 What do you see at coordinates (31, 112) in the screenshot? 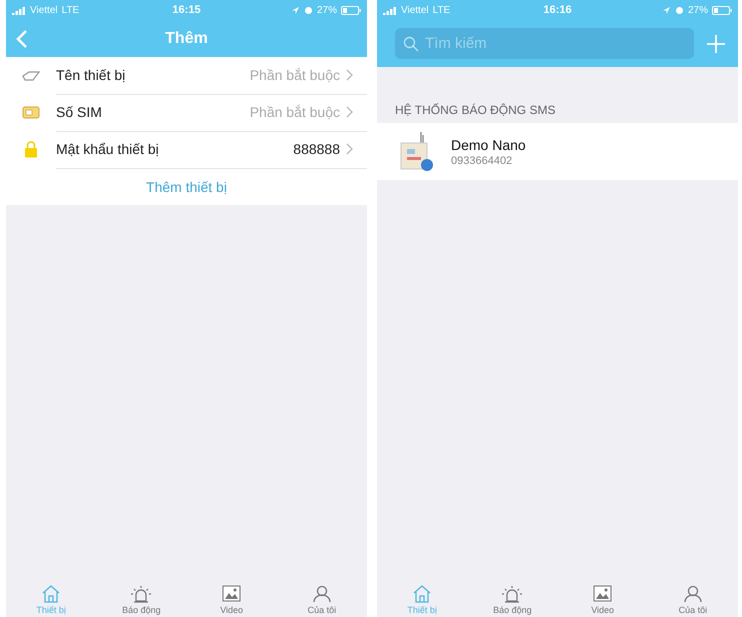
I see `sim-card-icon` at bounding box center [31, 112].